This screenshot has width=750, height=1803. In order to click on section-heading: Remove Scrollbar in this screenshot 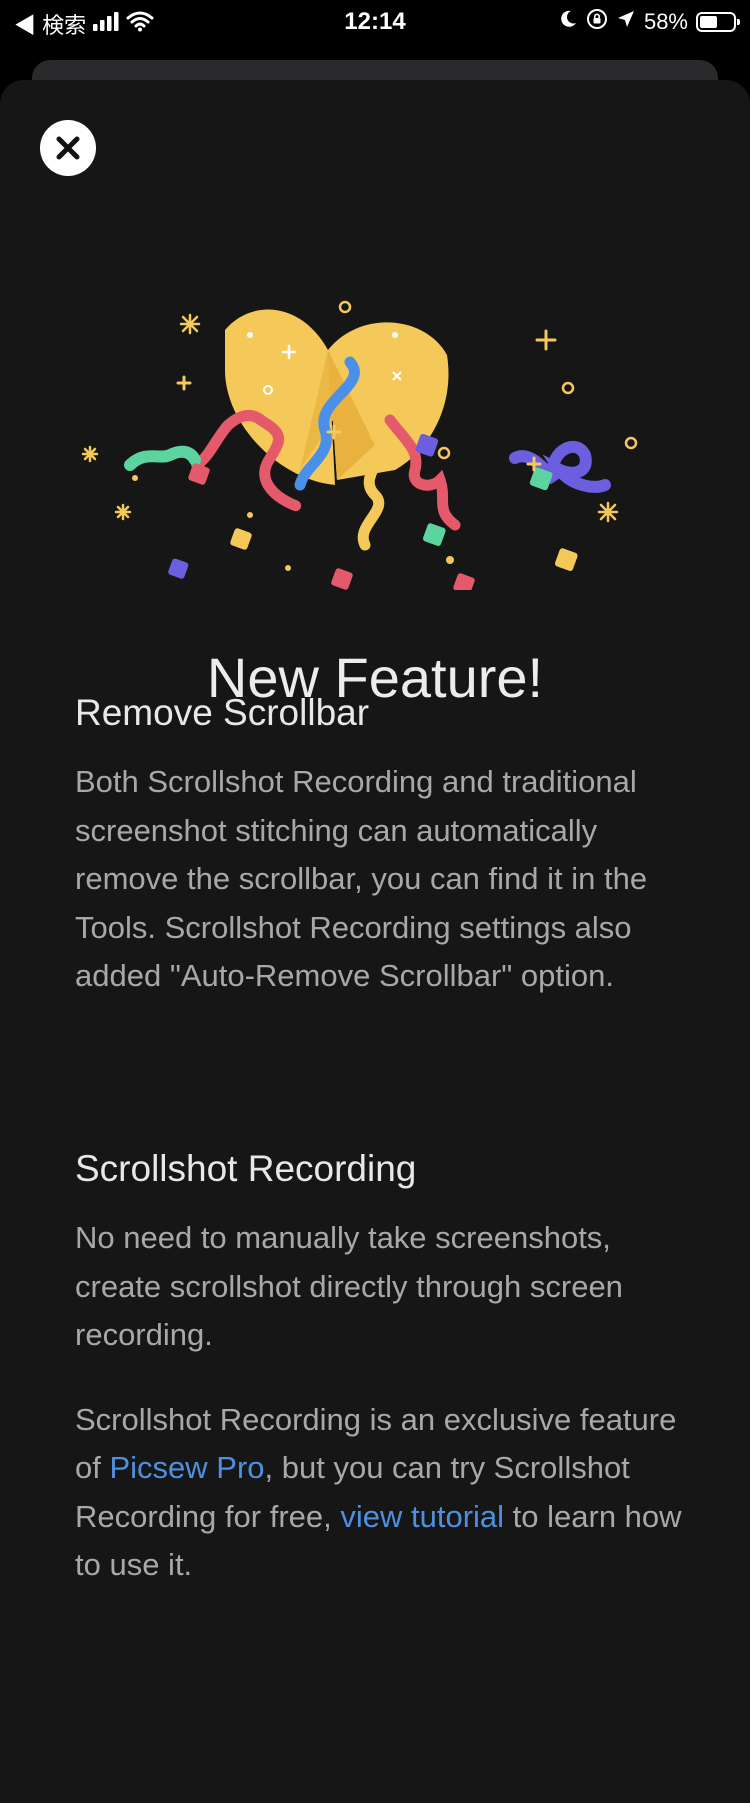, I will do `click(222, 712)`.